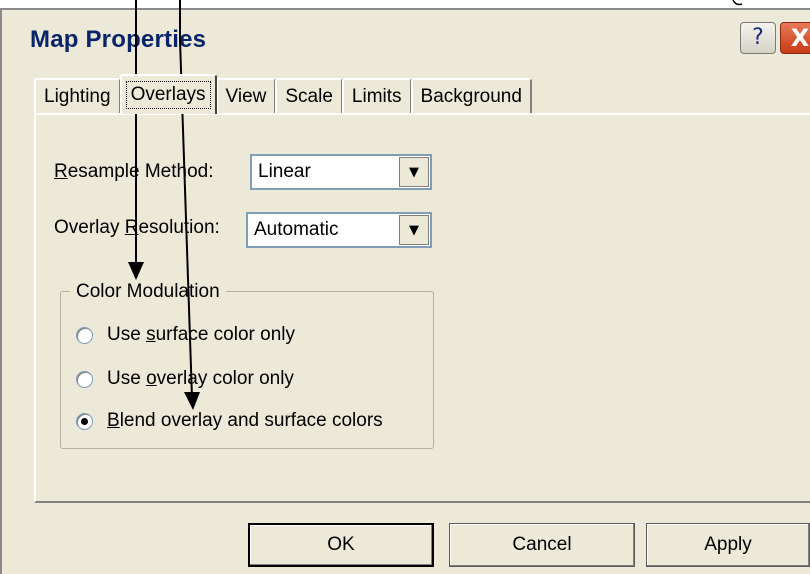  I want to click on overlay-resolution-label: Overlay Resolution:, so click(137, 227).